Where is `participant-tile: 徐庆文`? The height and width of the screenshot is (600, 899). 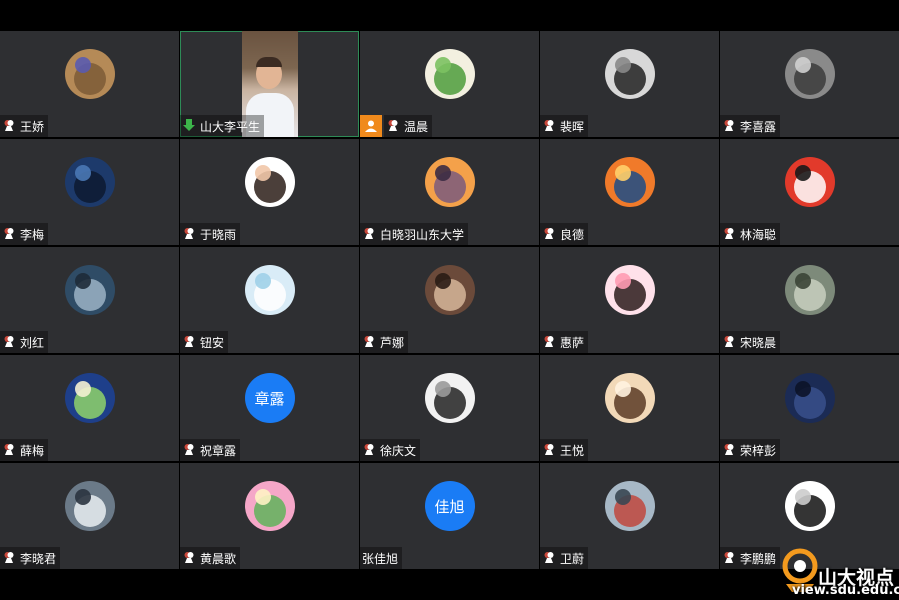
participant-tile: 徐庆文 is located at coordinates (449, 408).